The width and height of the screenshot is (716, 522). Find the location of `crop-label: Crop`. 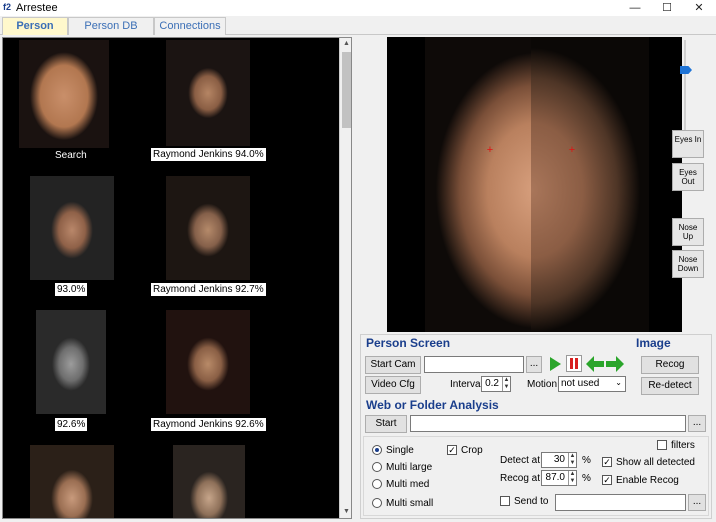

crop-label: Crop is located at coordinates (472, 450).